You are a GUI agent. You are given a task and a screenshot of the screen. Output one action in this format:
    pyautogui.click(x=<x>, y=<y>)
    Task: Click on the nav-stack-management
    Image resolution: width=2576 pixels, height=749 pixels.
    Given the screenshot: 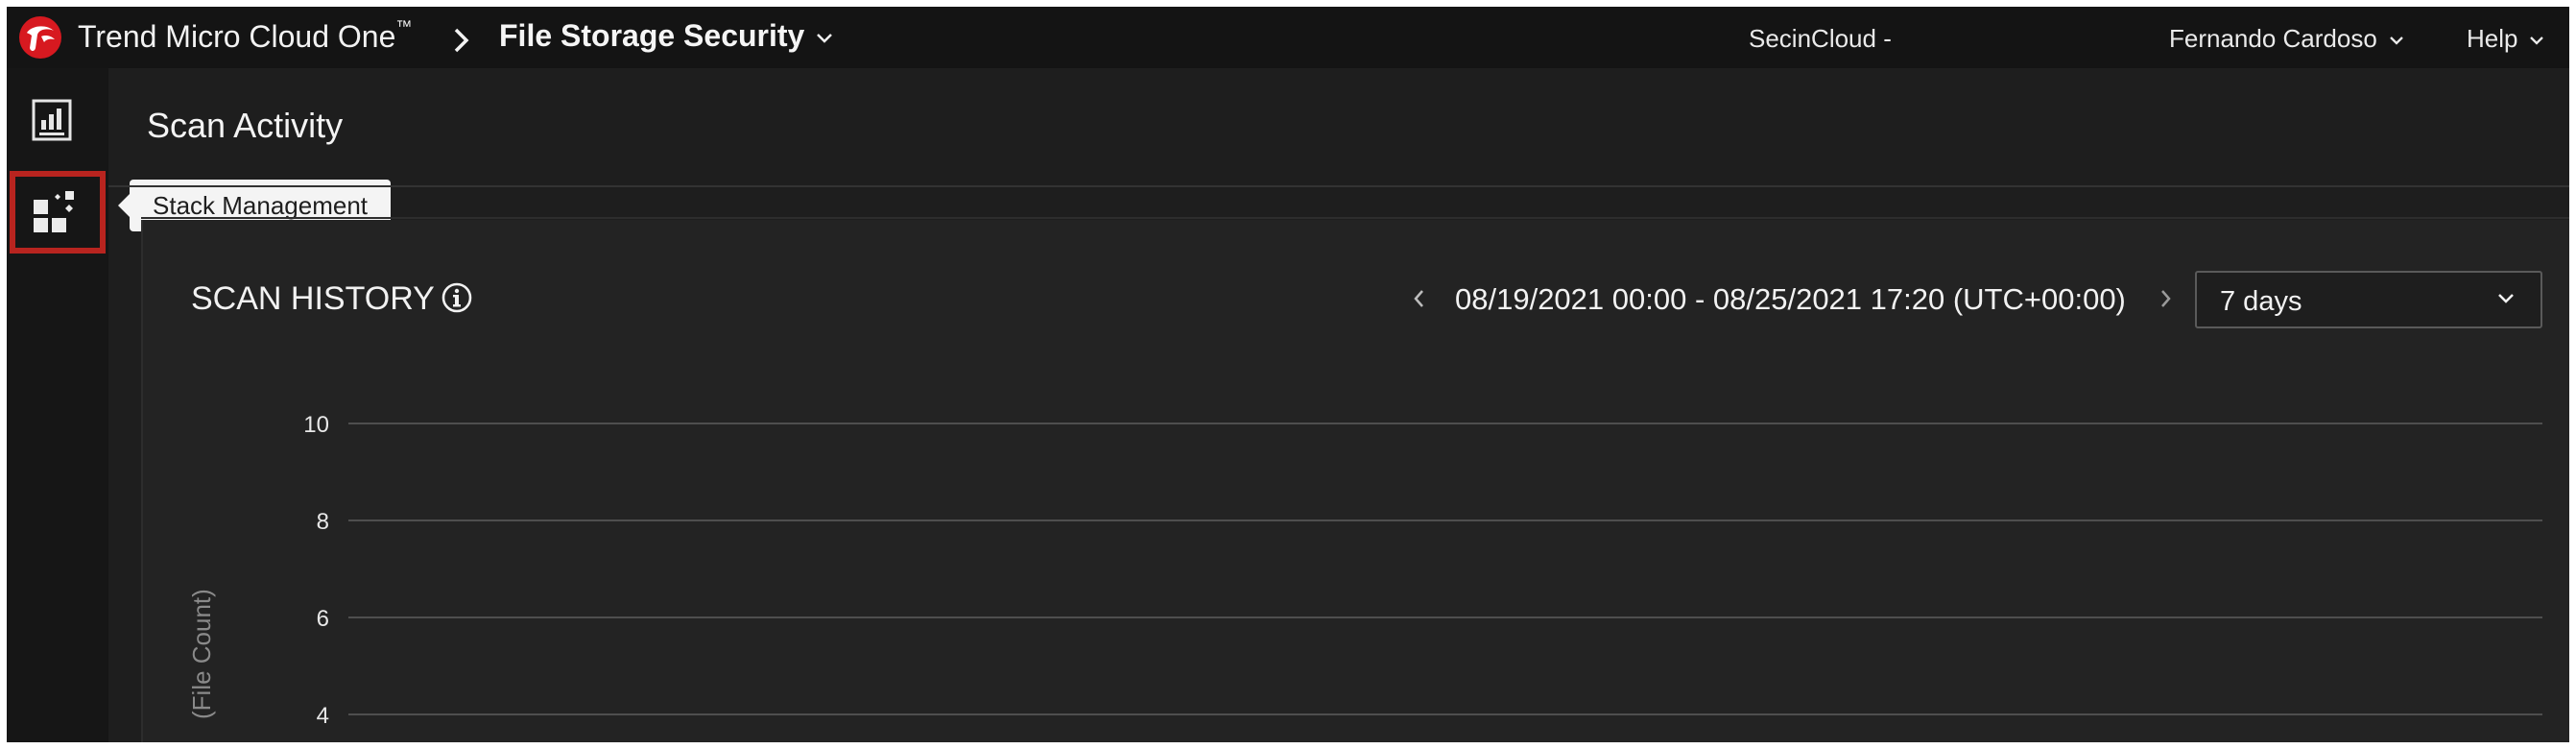 What is the action you would take?
    pyautogui.click(x=57, y=213)
    